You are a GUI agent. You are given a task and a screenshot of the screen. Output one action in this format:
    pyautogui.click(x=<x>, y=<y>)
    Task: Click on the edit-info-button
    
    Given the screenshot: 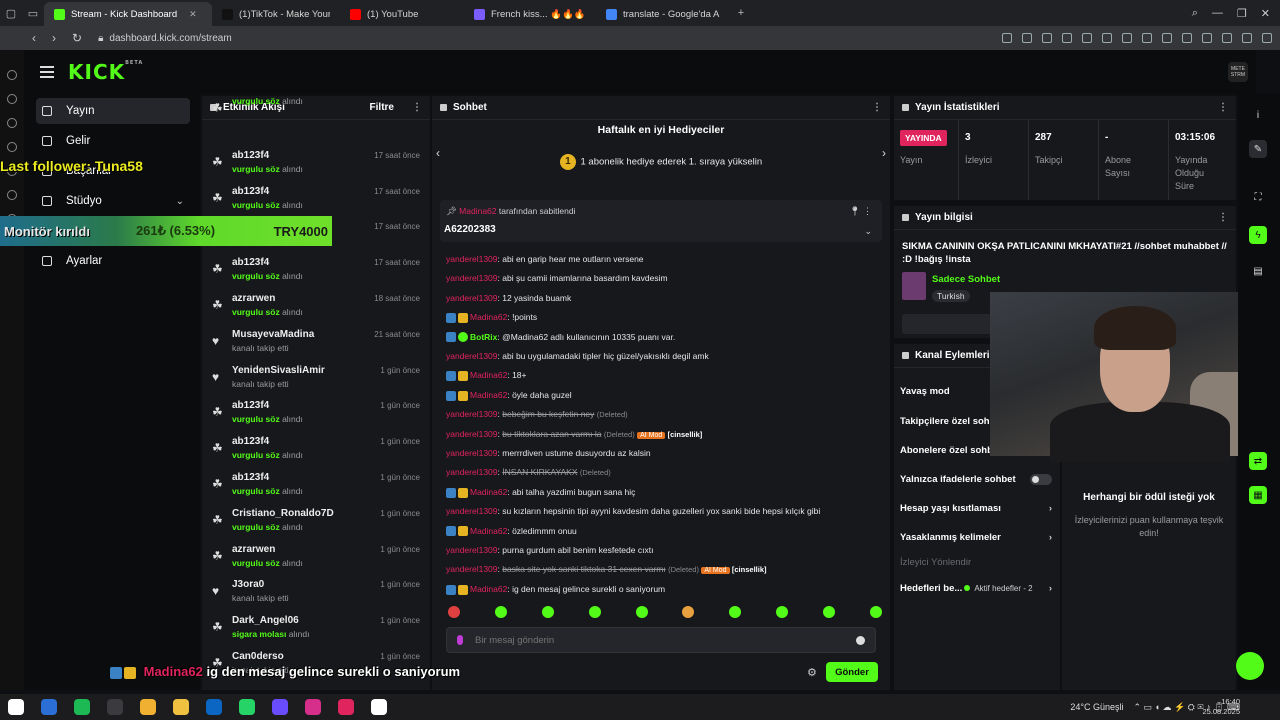 What is the action you would take?
    pyautogui.click(x=948, y=324)
    